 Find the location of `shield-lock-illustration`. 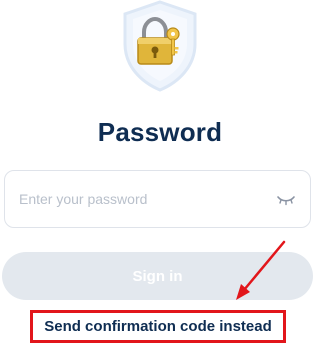

shield-lock-illustration is located at coordinates (160, 46).